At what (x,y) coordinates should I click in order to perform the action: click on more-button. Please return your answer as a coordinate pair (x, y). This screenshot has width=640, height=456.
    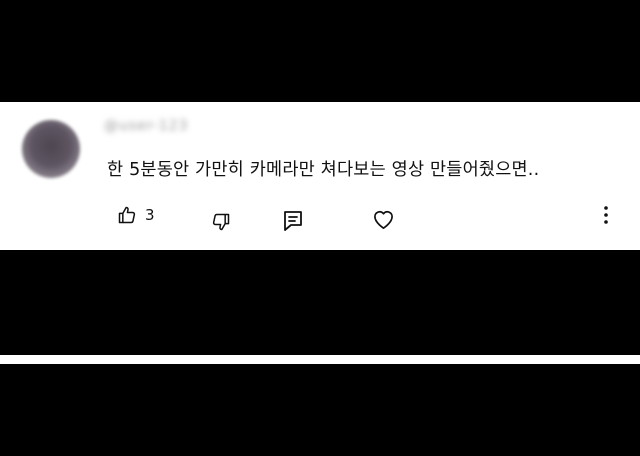
    Looking at the image, I should click on (606, 215).